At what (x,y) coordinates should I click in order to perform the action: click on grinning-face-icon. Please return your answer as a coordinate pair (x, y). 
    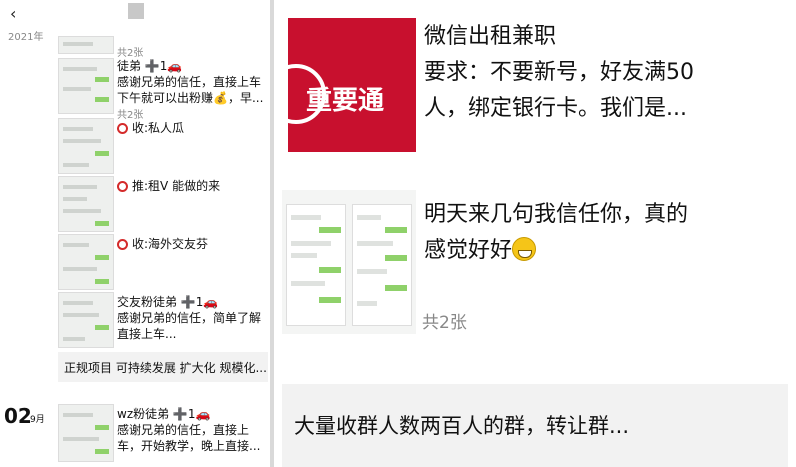
    Looking at the image, I should click on (524, 249).